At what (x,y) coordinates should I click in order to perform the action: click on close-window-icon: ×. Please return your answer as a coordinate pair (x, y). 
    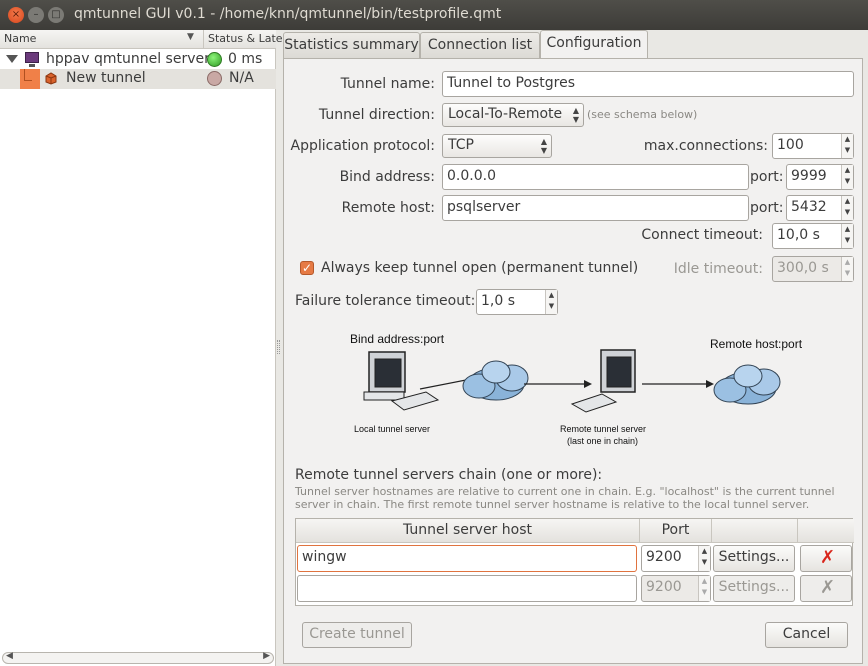
    Looking at the image, I should click on (16, 15).